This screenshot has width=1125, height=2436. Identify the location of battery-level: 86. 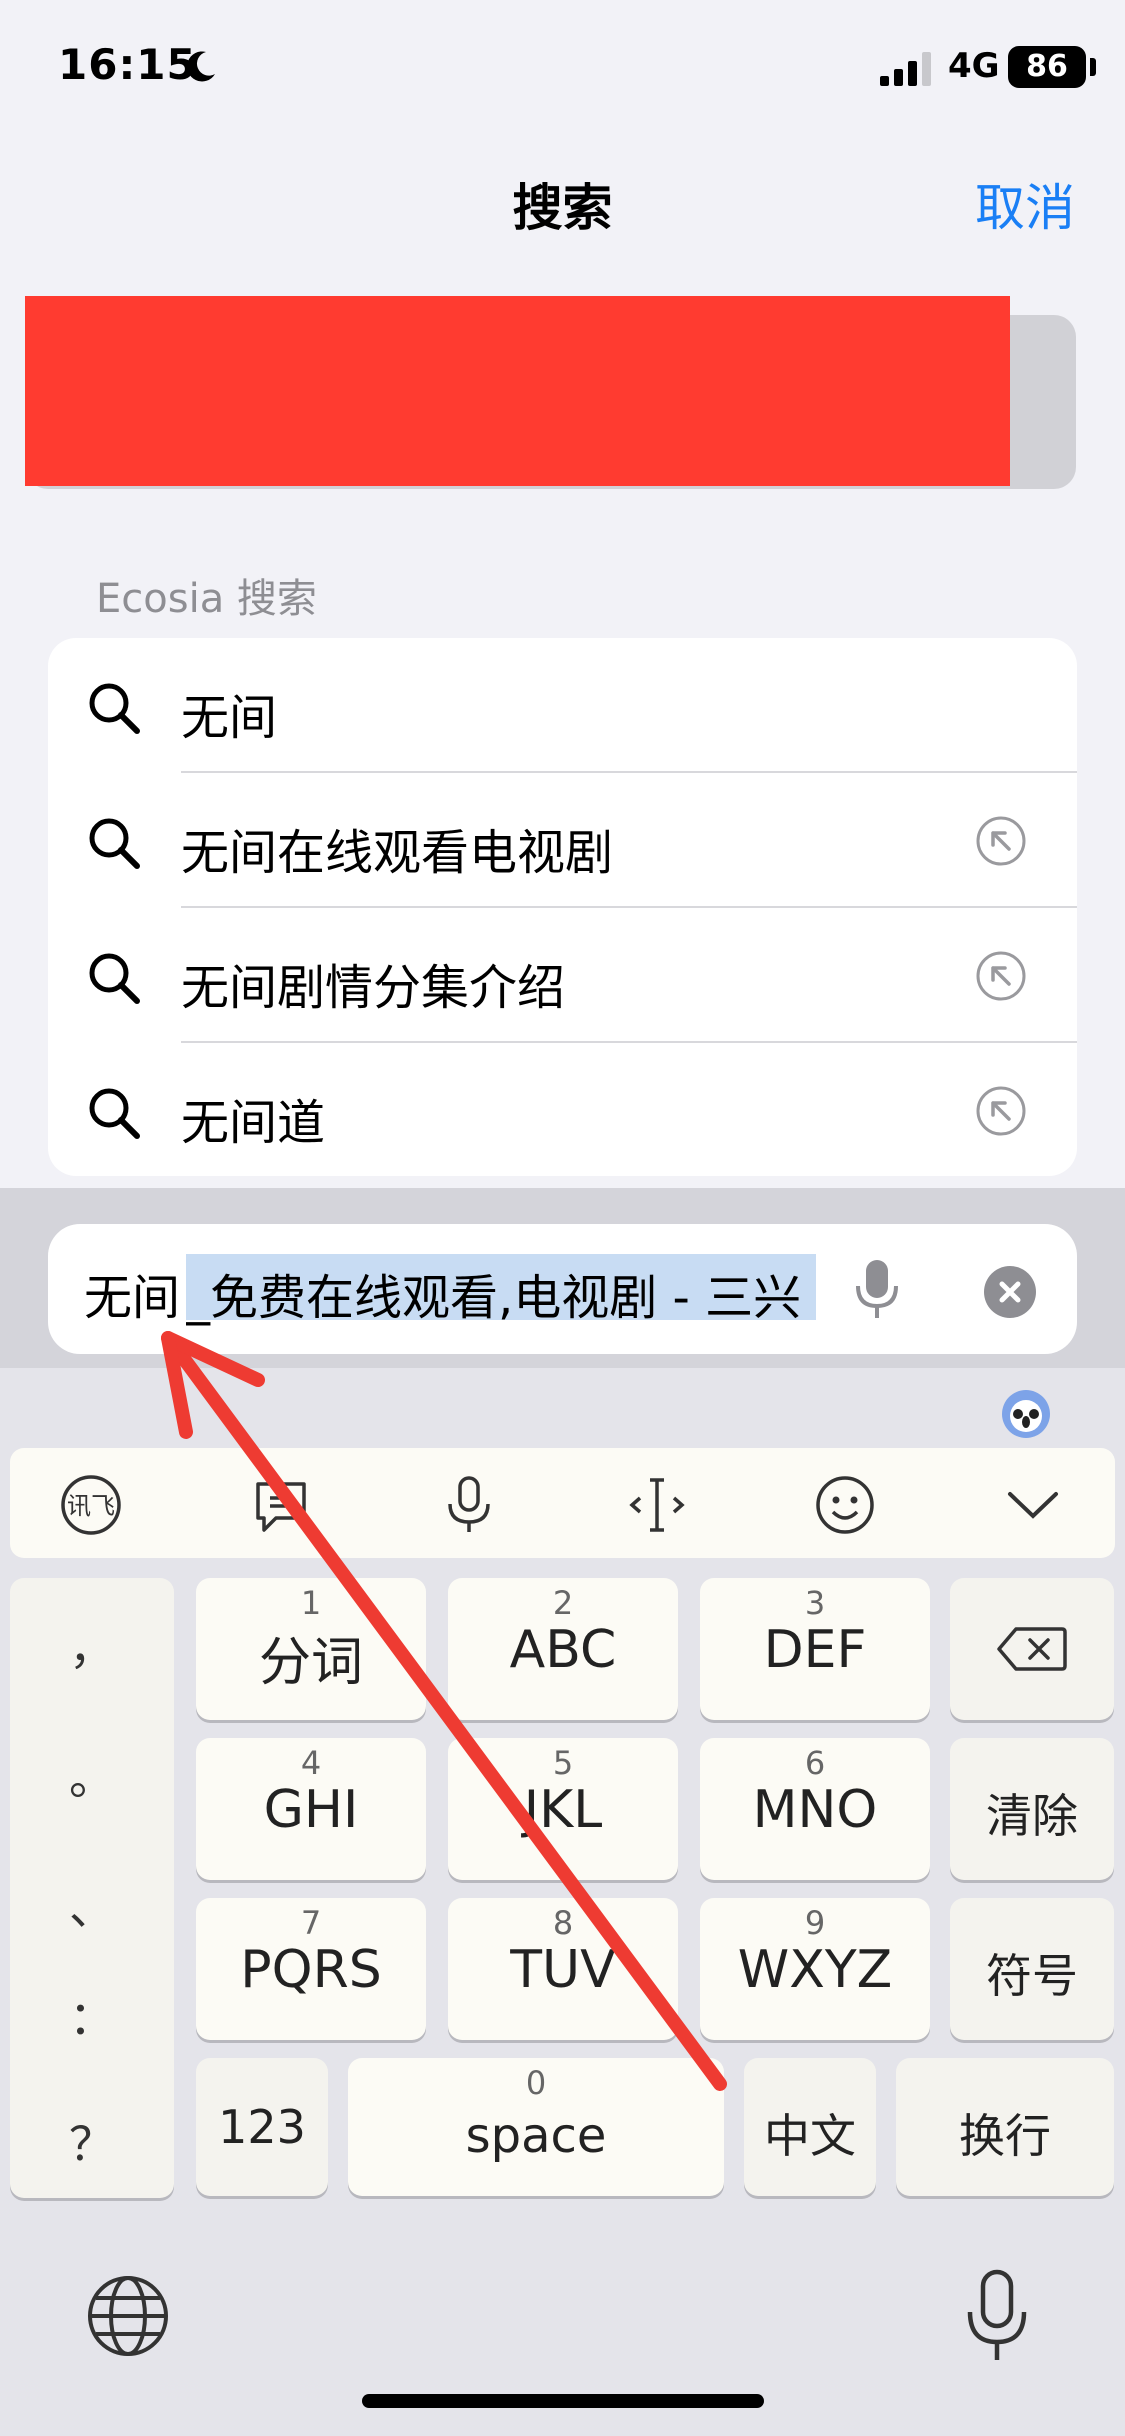
(1047, 67).